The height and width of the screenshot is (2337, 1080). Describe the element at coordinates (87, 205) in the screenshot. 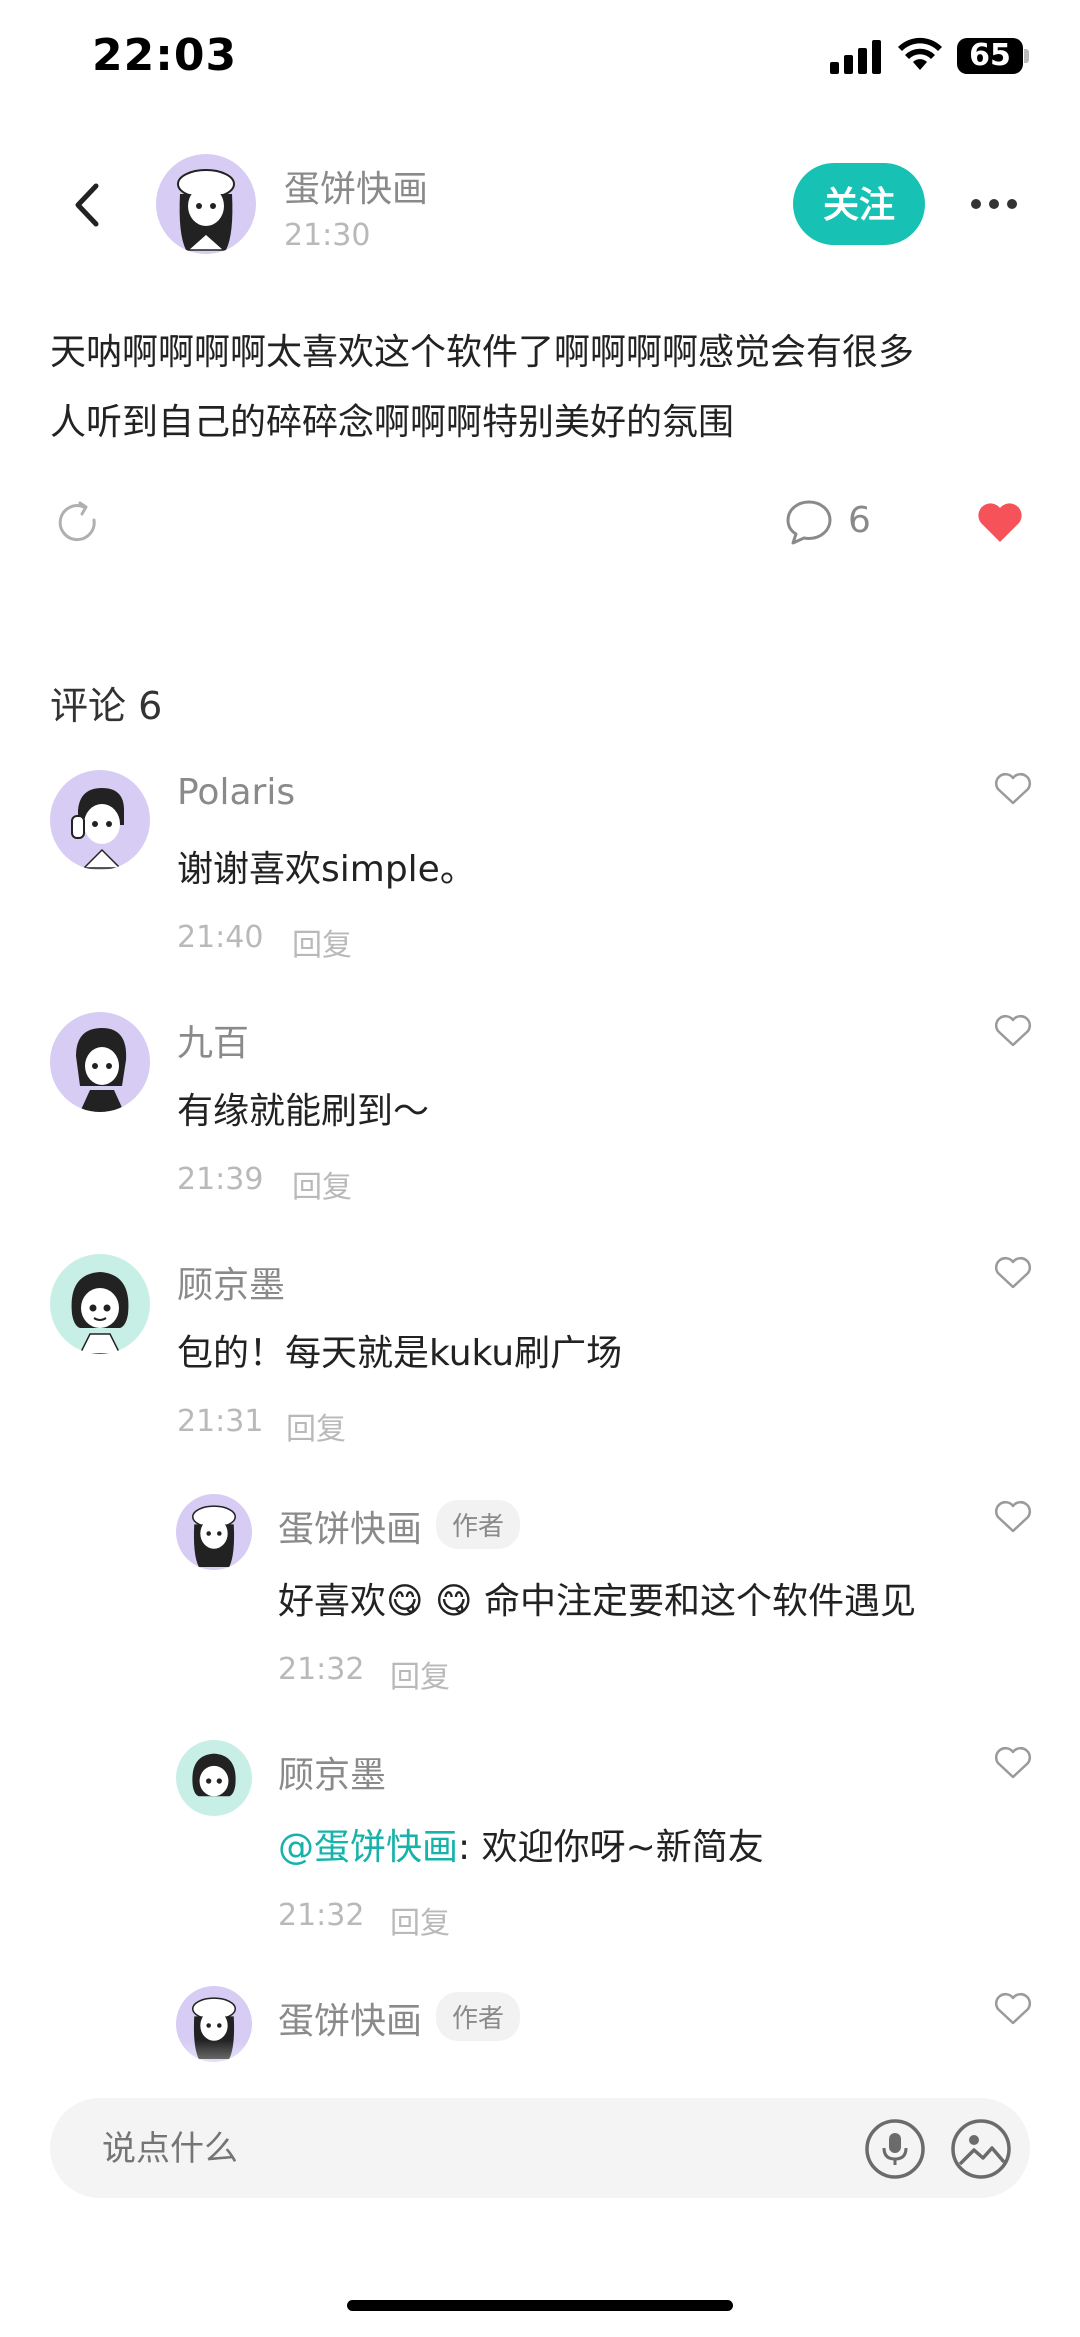

I see `back-icon` at that location.